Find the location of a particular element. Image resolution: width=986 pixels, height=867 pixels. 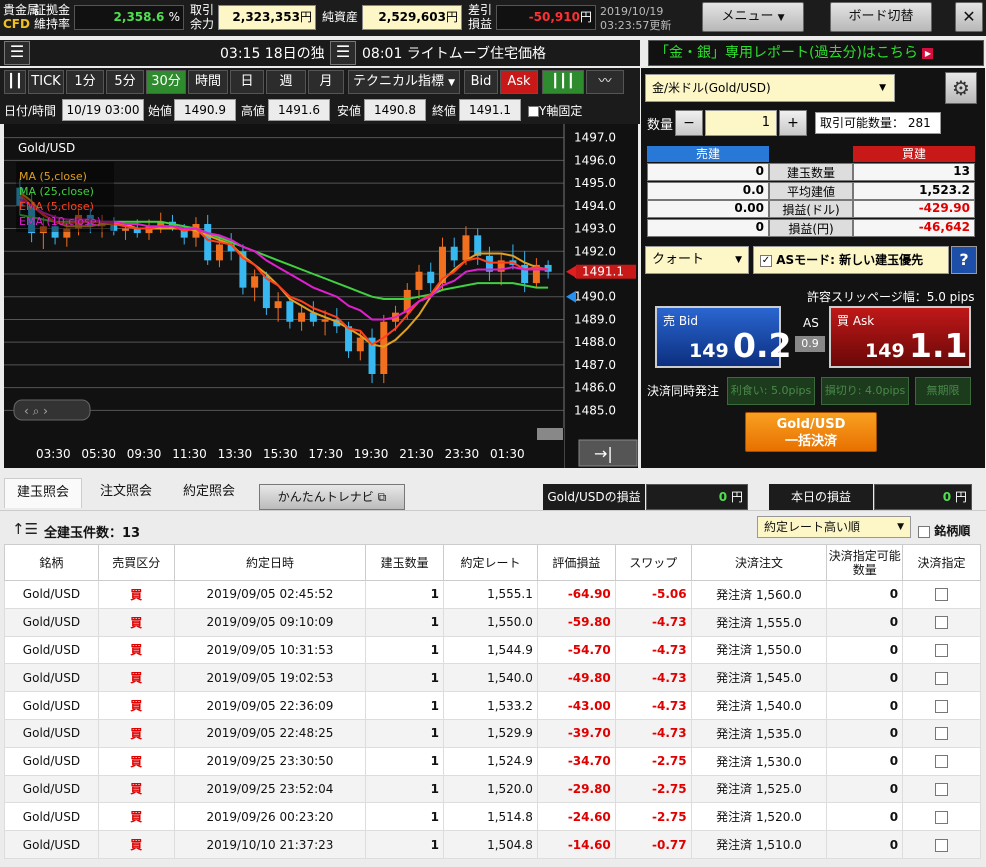

table-cell: -4.73 is located at coordinates (653, 622).